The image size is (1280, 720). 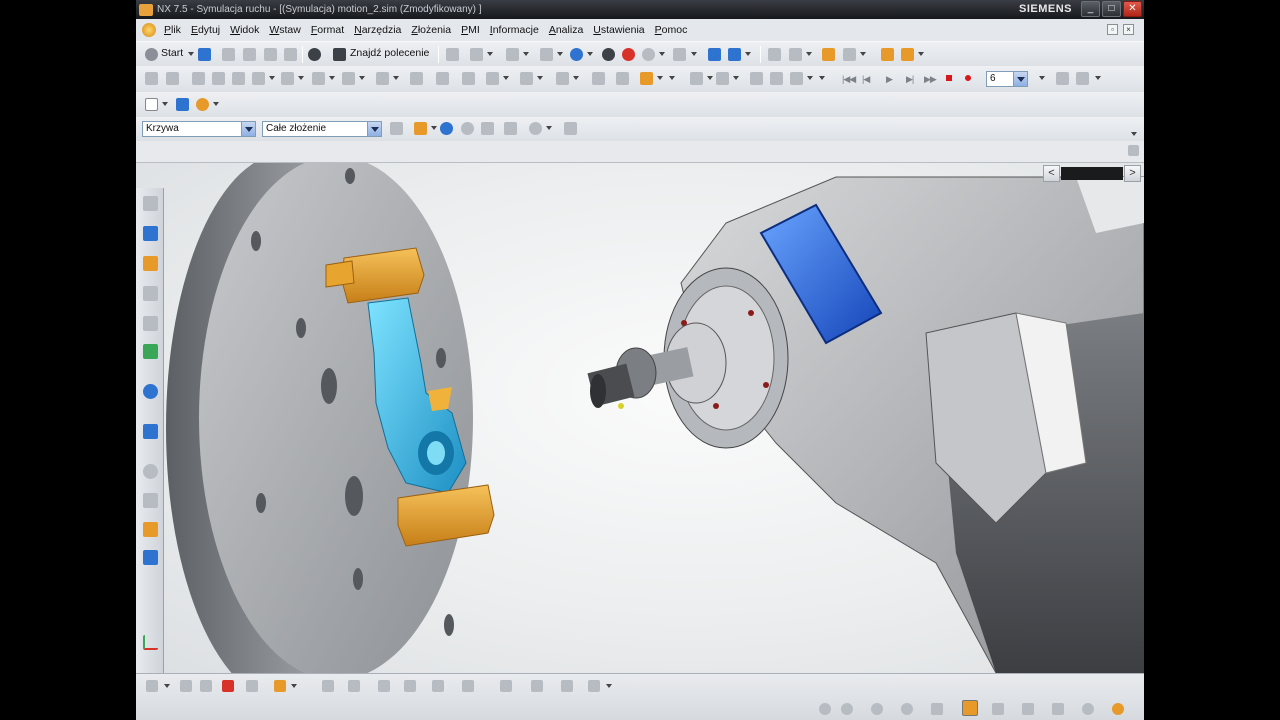 I want to click on menu-plik: Plik, so click(x=173, y=30).